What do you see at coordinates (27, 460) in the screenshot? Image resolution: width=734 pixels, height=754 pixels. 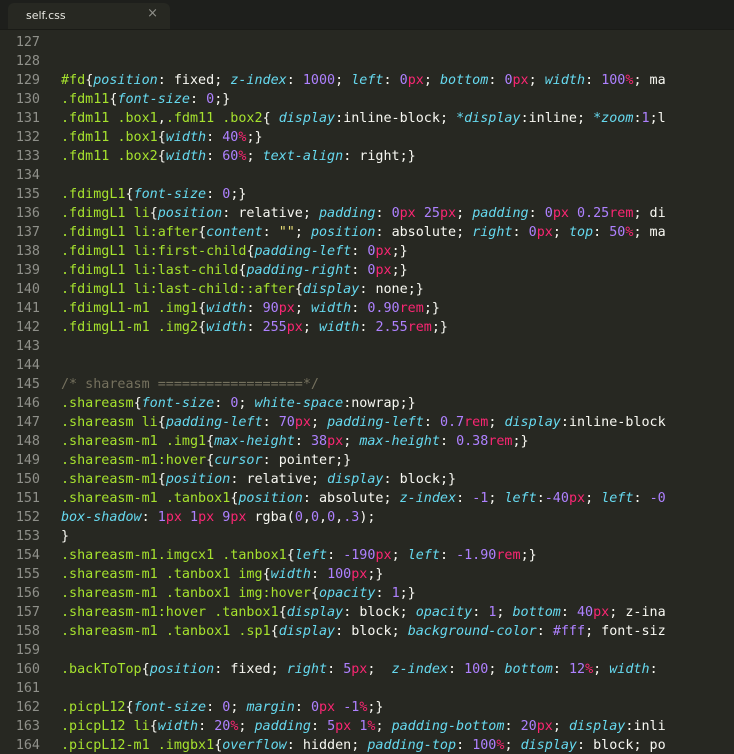 I see `line-number: 149` at bounding box center [27, 460].